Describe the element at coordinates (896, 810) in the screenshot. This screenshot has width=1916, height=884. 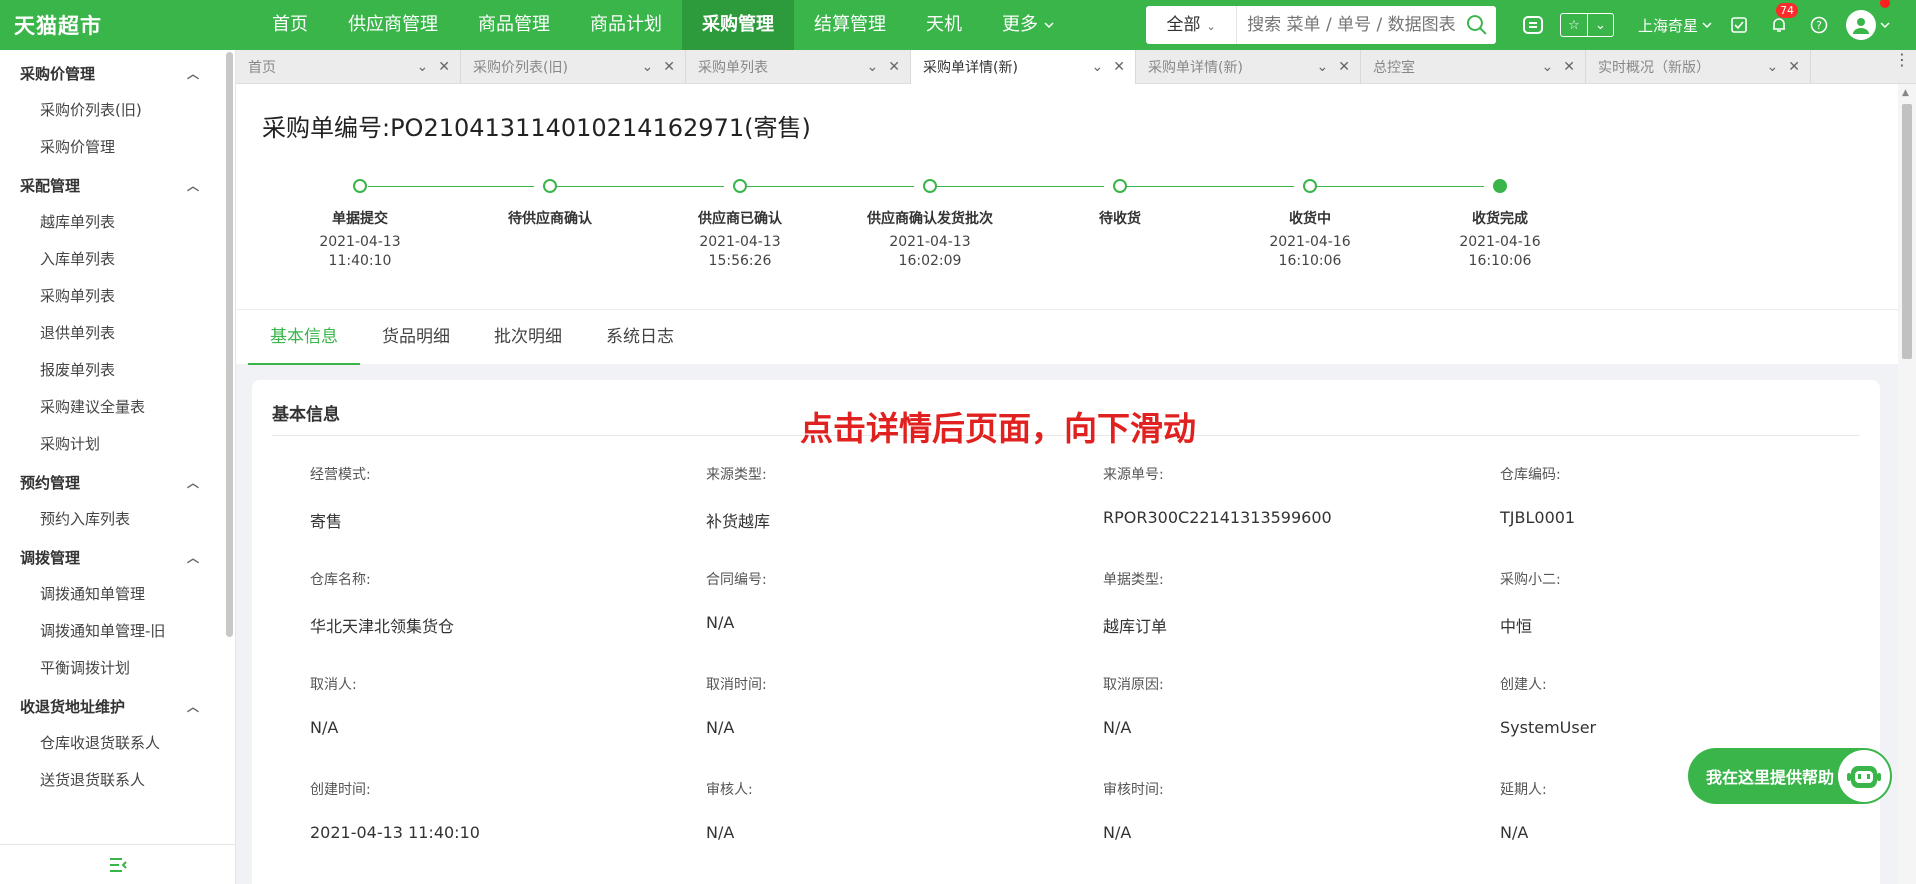
I see `field-reviewer: 审核人: N/A` at that location.